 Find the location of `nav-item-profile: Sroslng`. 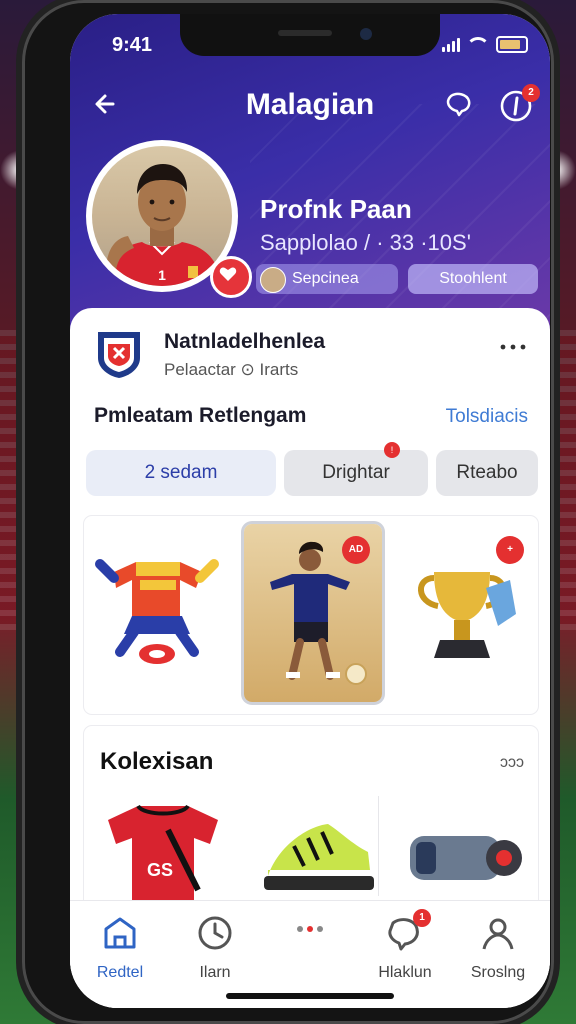

nav-item-profile: Sroslng is located at coordinates (498, 947).